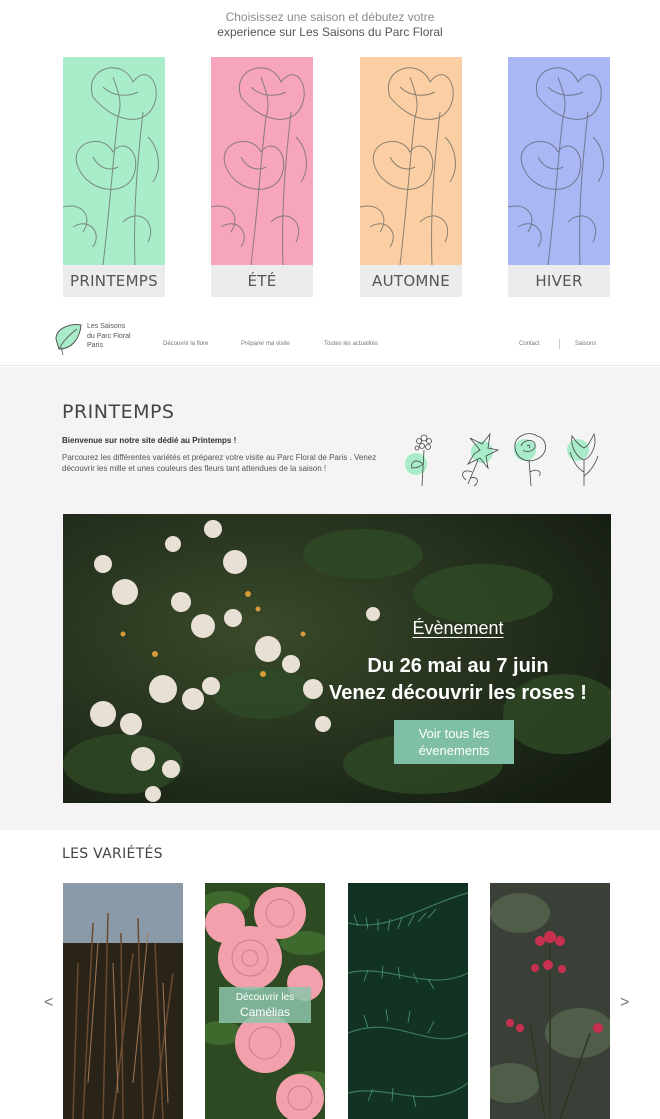 The width and height of the screenshot is (660, 1119). Describe the element at coordinates (454, 742) in the screenshot. I see `all-events-button: Voir tous les évenements` at that location.